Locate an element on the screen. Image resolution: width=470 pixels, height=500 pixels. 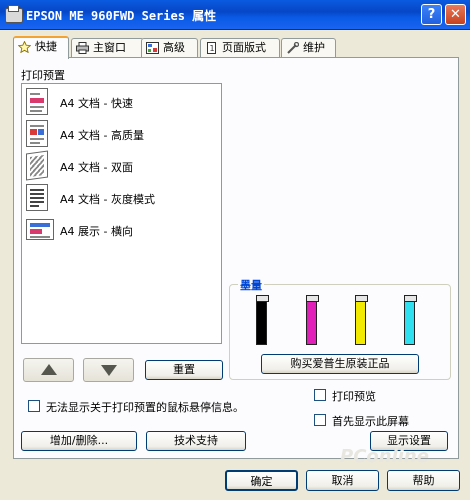
print-preview-label: 打印预览 is located at coordinates (354, 396).